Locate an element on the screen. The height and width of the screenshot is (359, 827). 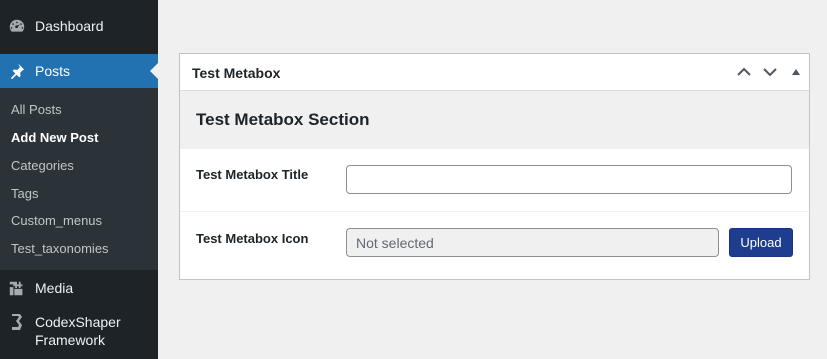
toggle-panel-icon is located at coordinates (796, 72).